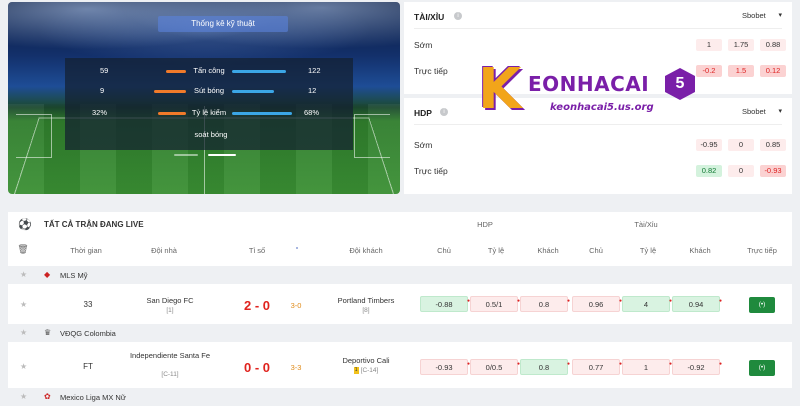  What do you see at coordinates (222, 155) in the screenshot?
I see `pager-dot-active` at bounding box center [222, 155].